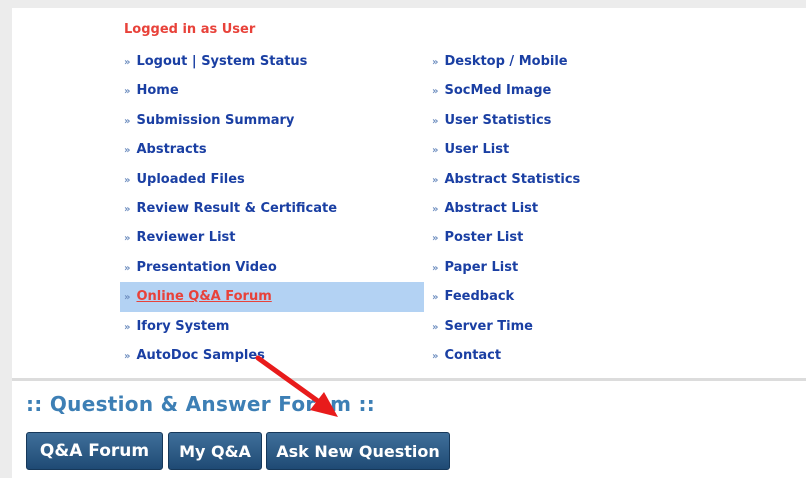 The height and width of the screenshot is (478, 806). What do you see at coordinates (272, 237) in the screenshot?
I see `menu-item-reviewer-list: » Reviewer List` at bounding box center [272, 237].